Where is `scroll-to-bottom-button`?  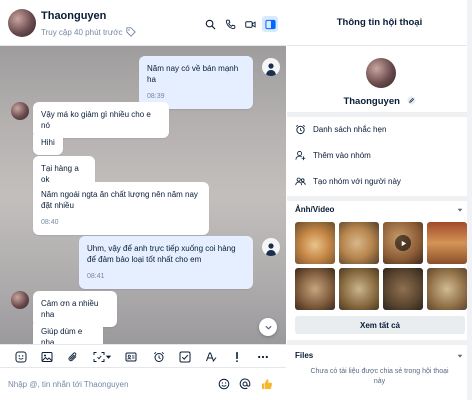 scroll-to-bottom-button is located at coordinates (268, 327).